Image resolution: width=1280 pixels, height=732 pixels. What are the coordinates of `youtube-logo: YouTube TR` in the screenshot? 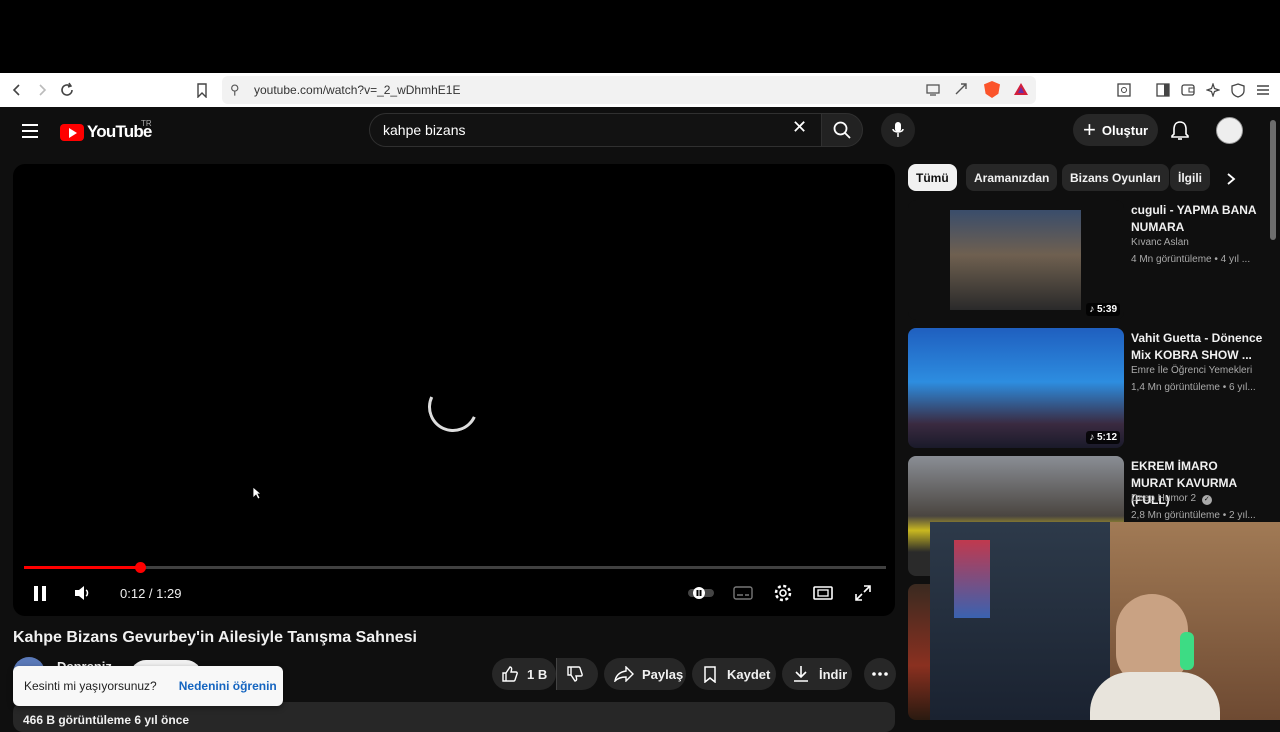 It's located at (106, 130).